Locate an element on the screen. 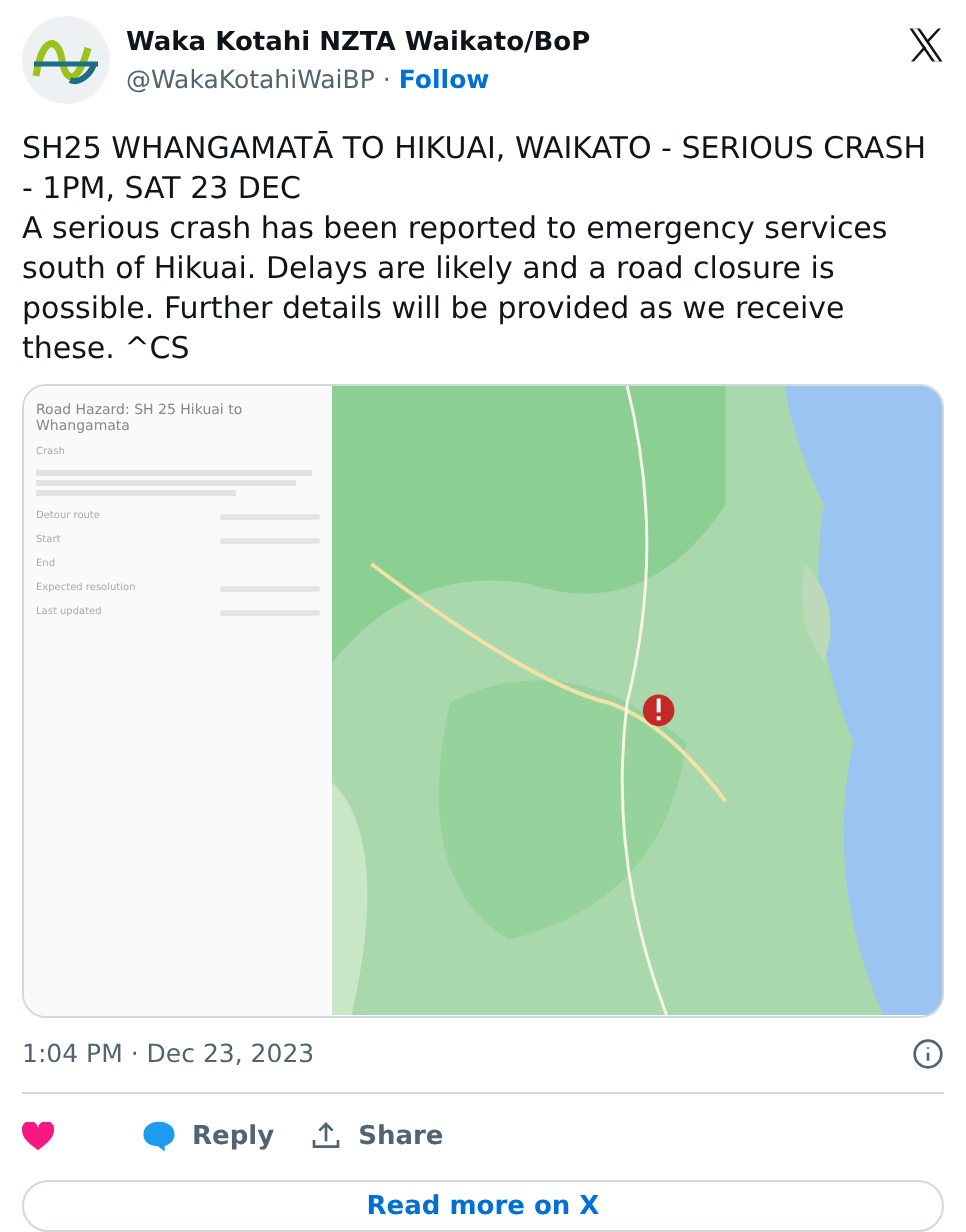 The width and height of the screenshot is (966, 1232). author-handle: @WakaKotahiWaiBP is located at coordinates (250, 78).